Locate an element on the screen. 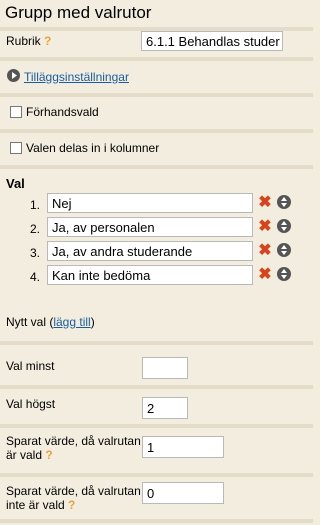 Image resolution: width=320 pixels, height=525 pixels. choice-input: Nej is located at coordinates (150, 203).